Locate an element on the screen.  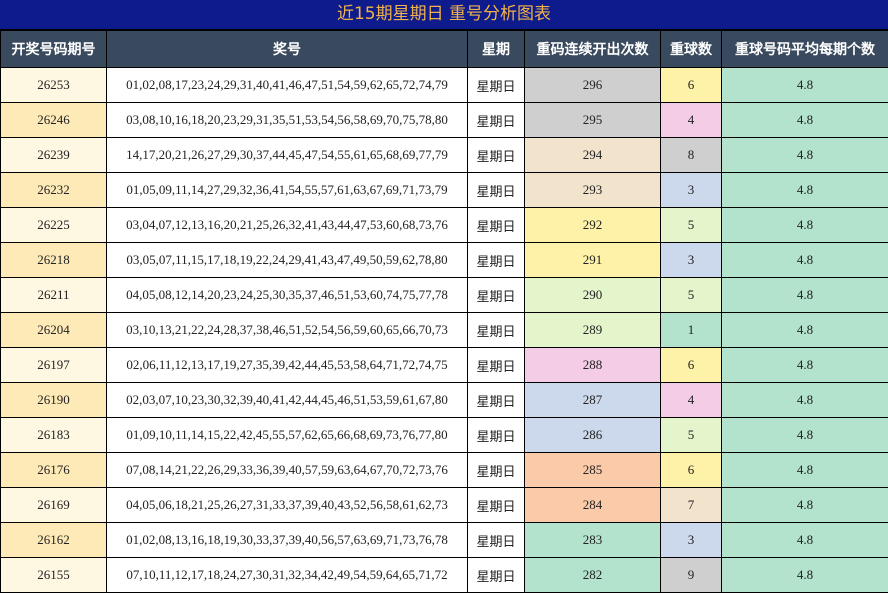
cell-repeat-count: 289 is located at coordinates (593, 330).